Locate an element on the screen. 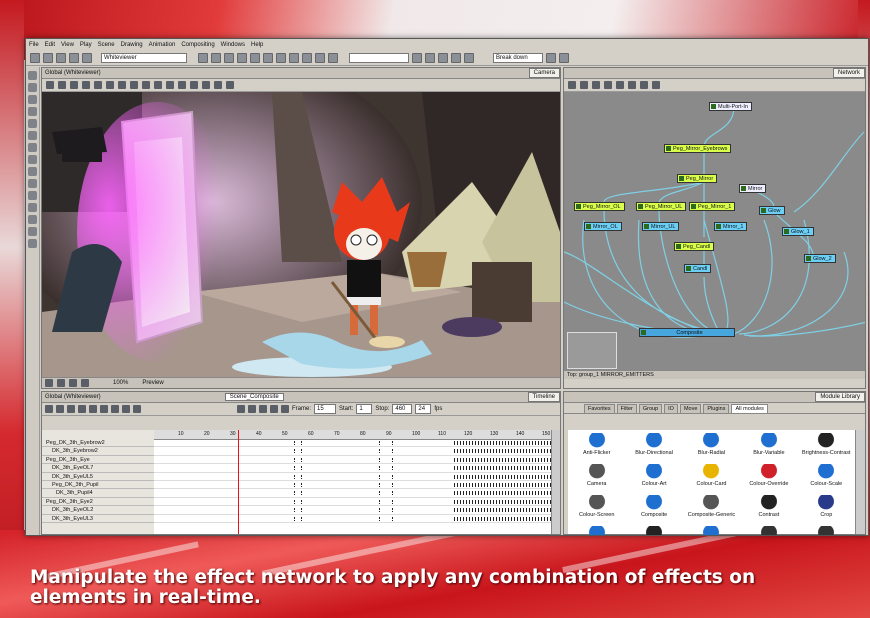 The width and height of the screenshot is (870, 618). menu-windows: Windows is located at coordinates (233, 45).